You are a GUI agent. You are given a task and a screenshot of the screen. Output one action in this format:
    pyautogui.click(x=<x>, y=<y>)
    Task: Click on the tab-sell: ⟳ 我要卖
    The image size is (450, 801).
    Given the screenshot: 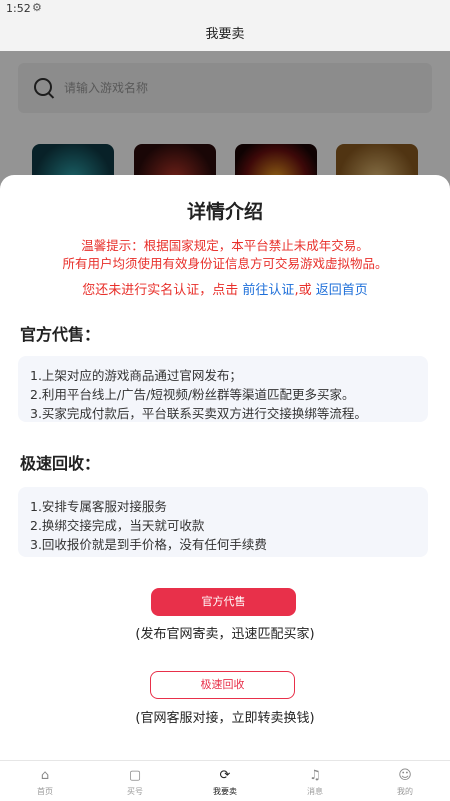 What is the action you would take?
    pyautogui.click(x=225, y=781)
    